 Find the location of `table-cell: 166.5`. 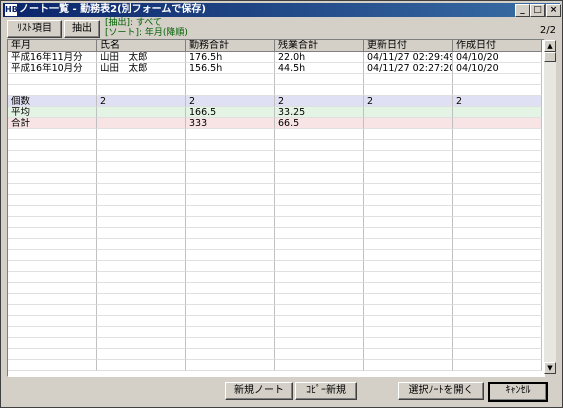

table-cell: 166.5 is located at coordinates (230, 112).